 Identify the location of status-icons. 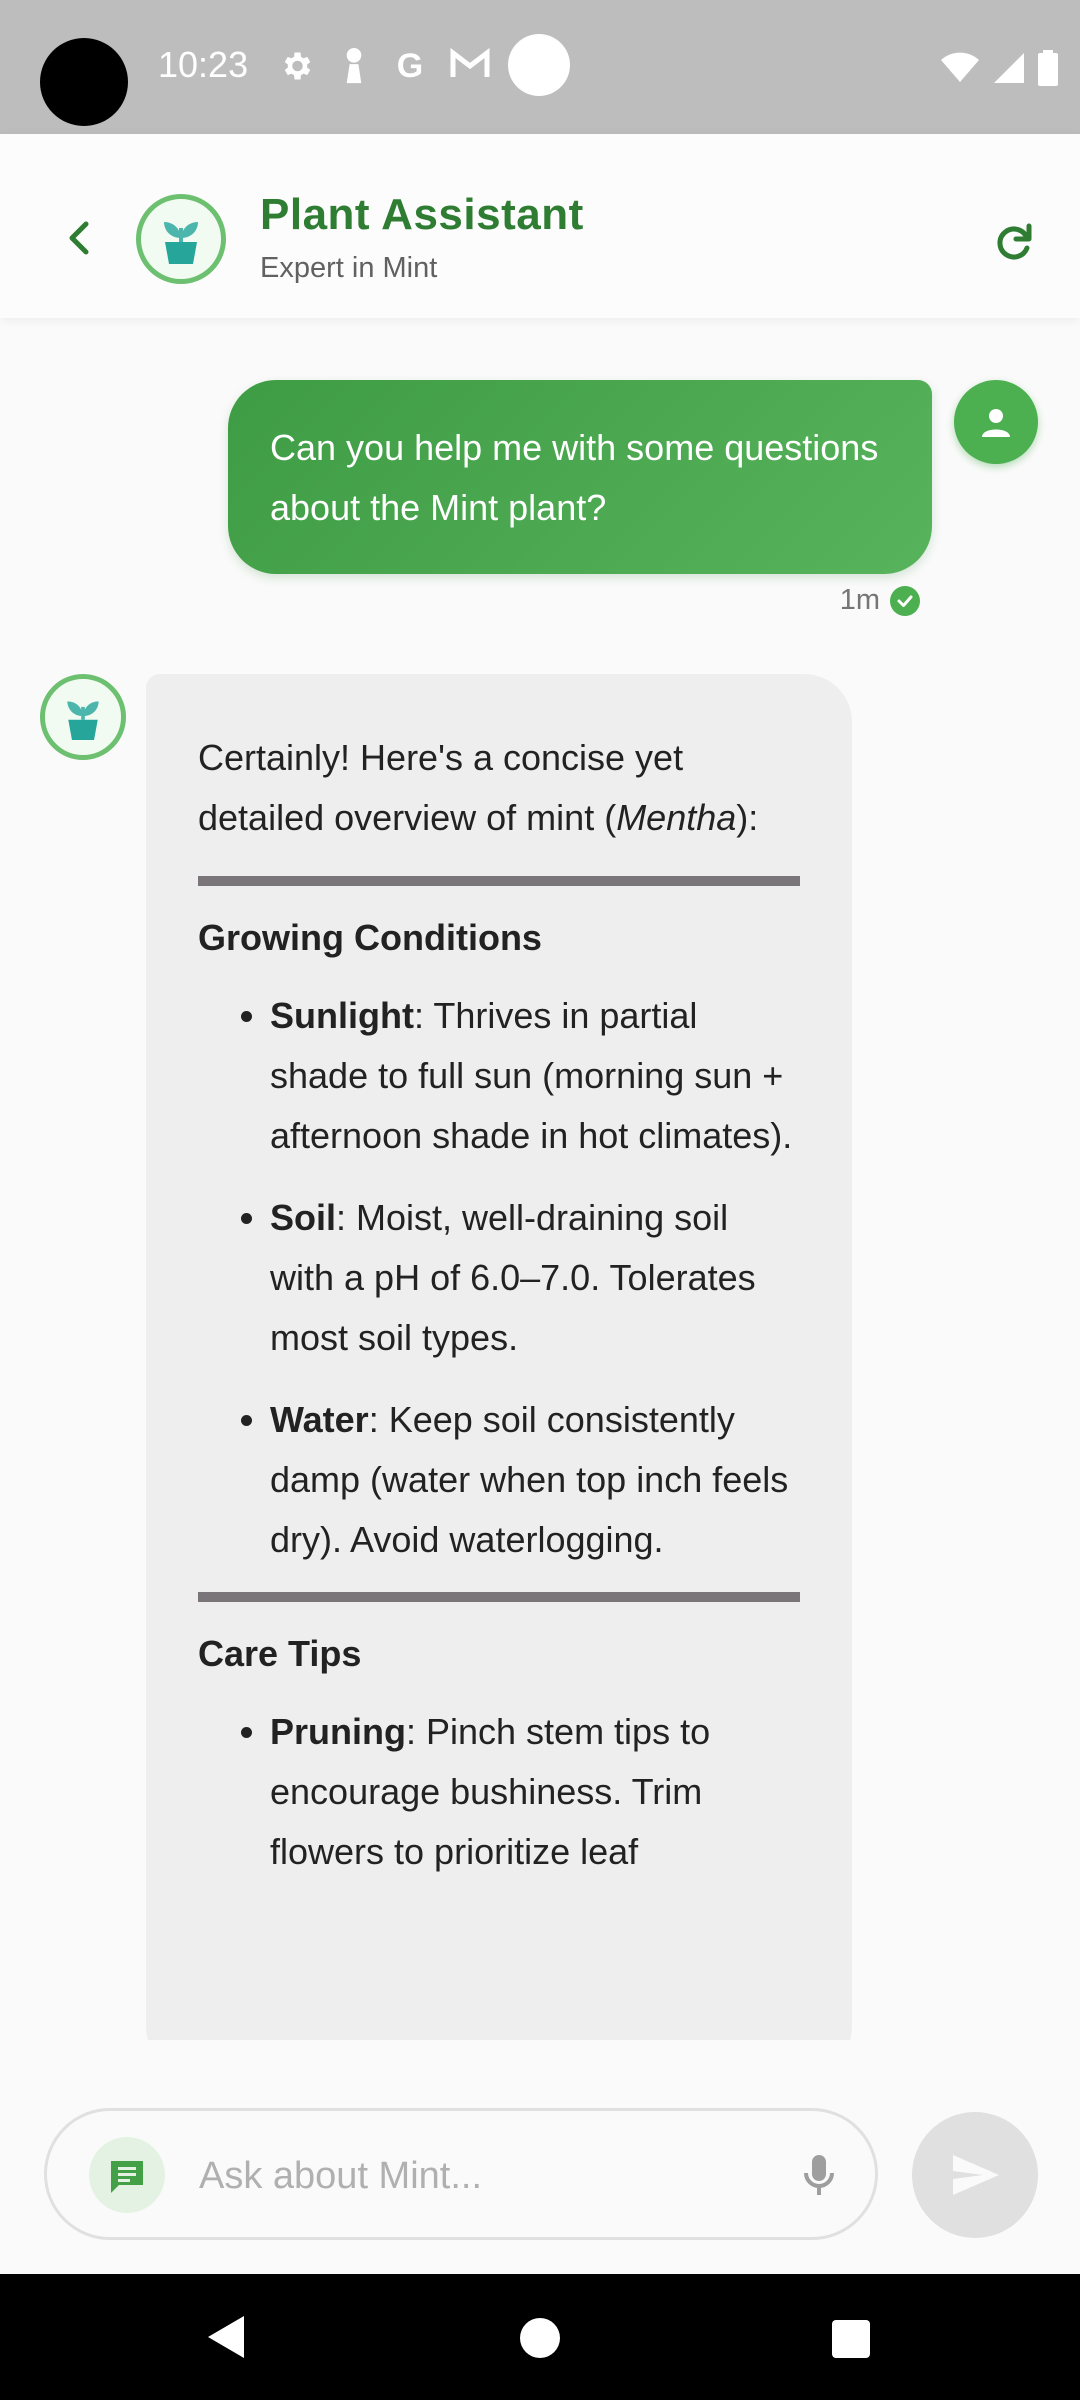
(999, 68).